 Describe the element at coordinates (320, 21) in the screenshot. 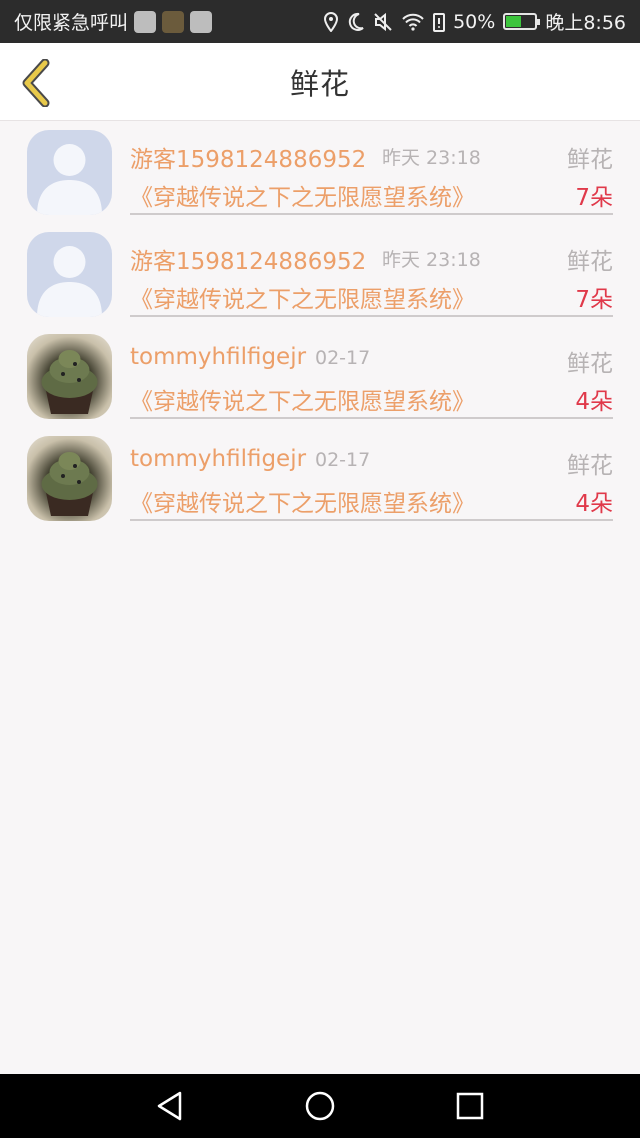

I see `status-bar: 仅限紧急呼叫 50% 晚上8:56` at that location.